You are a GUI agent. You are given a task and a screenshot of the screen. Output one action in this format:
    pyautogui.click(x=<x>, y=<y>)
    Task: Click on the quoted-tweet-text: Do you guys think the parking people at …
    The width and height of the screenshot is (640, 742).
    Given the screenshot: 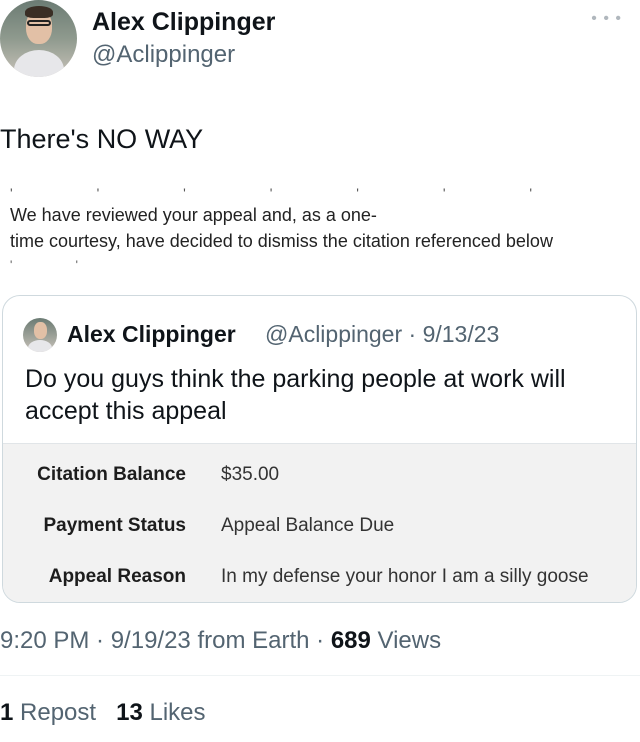 What is the action you would take?
    pyautogui.click(x=295, y=395)
    